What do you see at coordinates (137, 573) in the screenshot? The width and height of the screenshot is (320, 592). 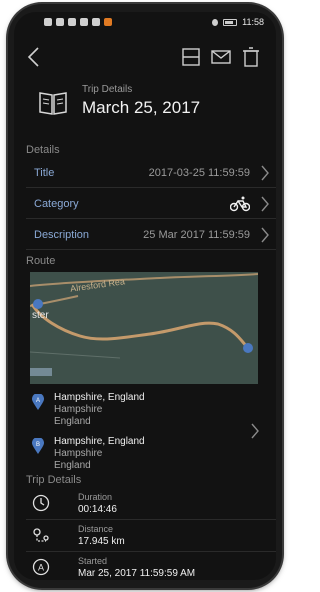 I see `stat-value: Mar 25, 2017 11:59:59 AM` at bounding box center [137, 573].